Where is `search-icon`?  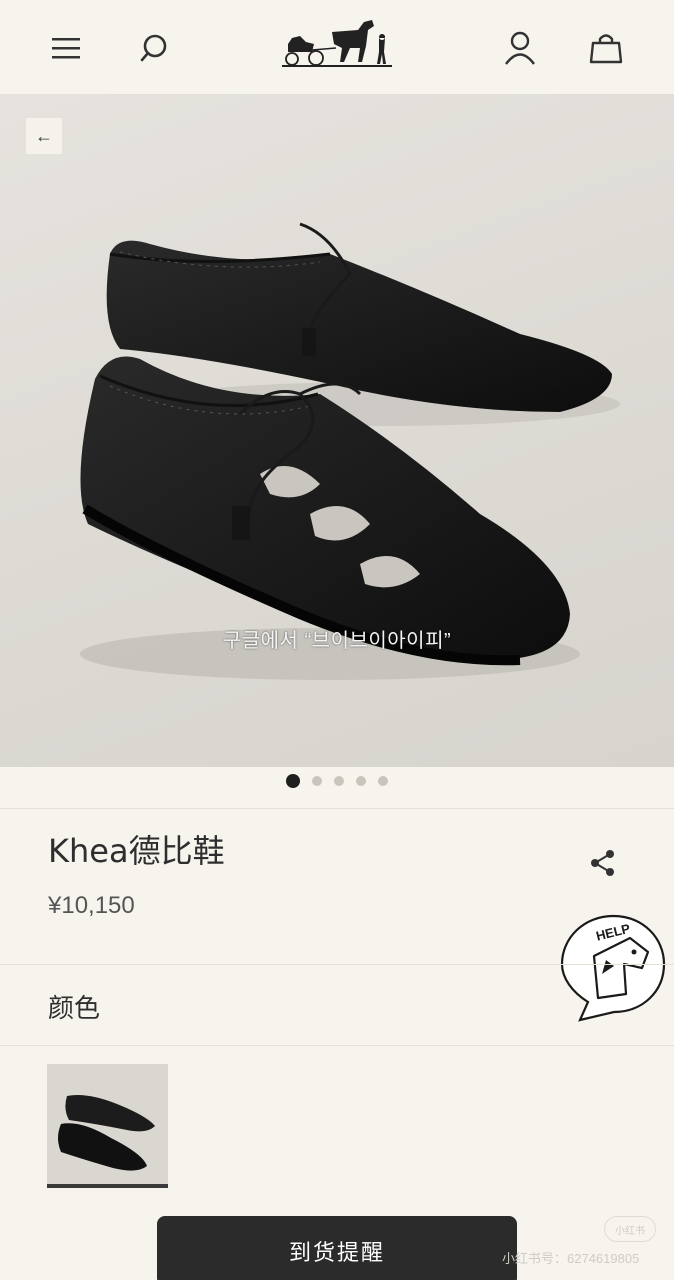 search-icon is located at coordinates (153, 48).